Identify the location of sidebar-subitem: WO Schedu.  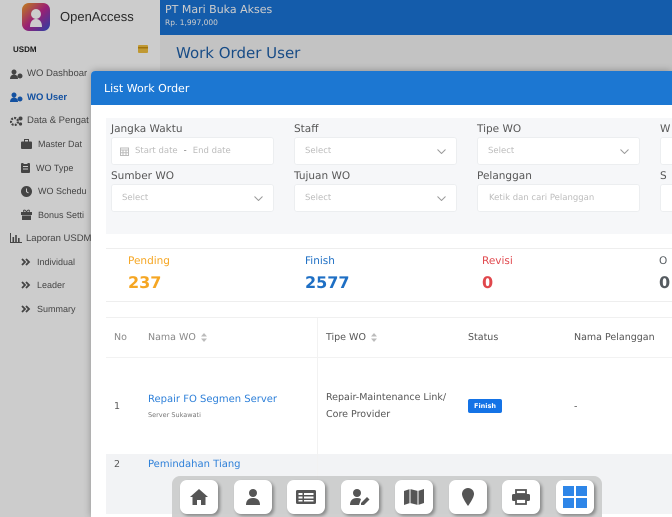
(54, 191).